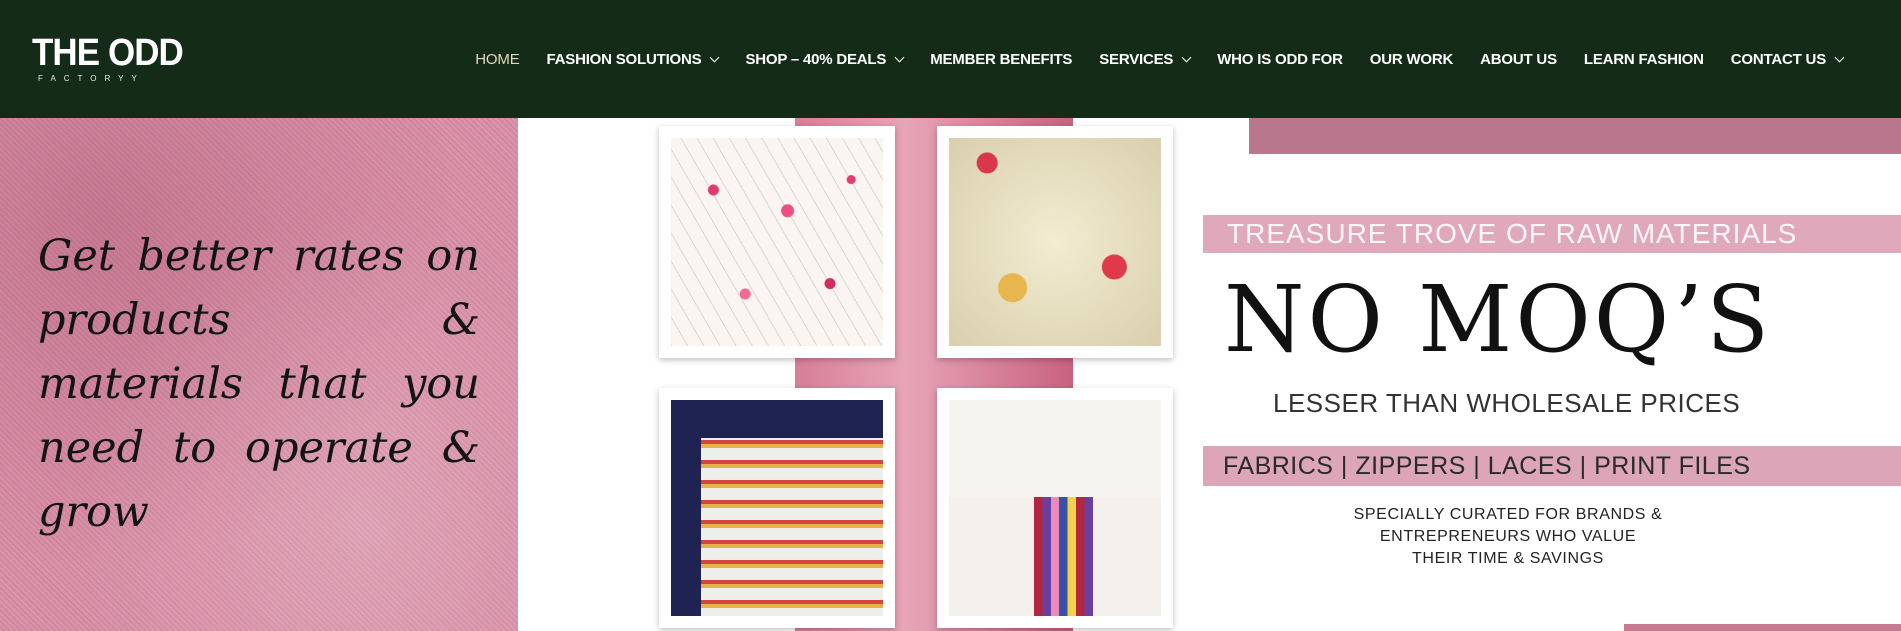 The width and height of the screenshot is (1901, 631). Describe the element at coordinates (1508, 514) in the screenshot. I see `tagline-line-1: SPECIALLY CURATED FOR BRANDS &` at that location.